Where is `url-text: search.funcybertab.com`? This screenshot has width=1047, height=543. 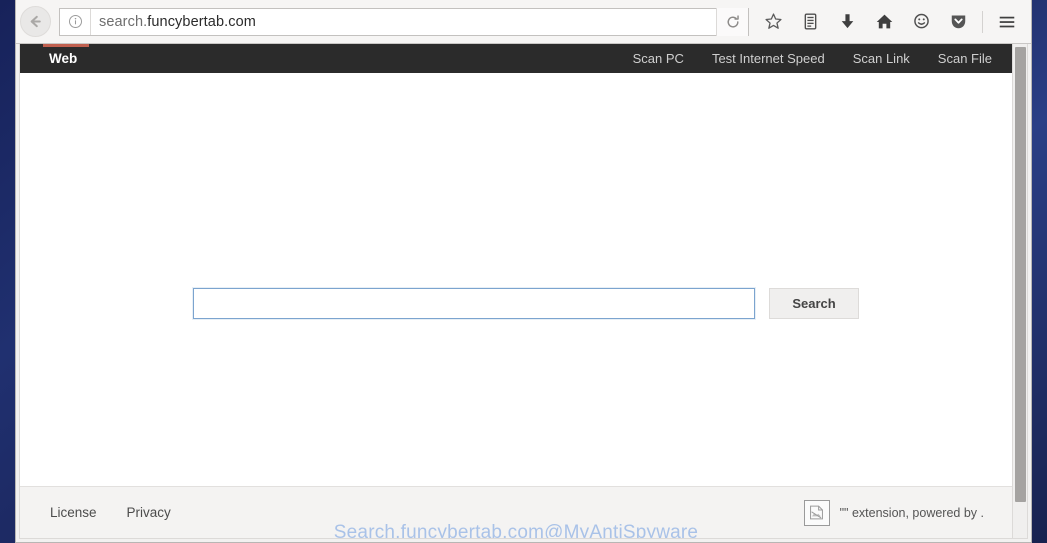
url-text: search.funcybertab.com is located at coordinates (403, 22).